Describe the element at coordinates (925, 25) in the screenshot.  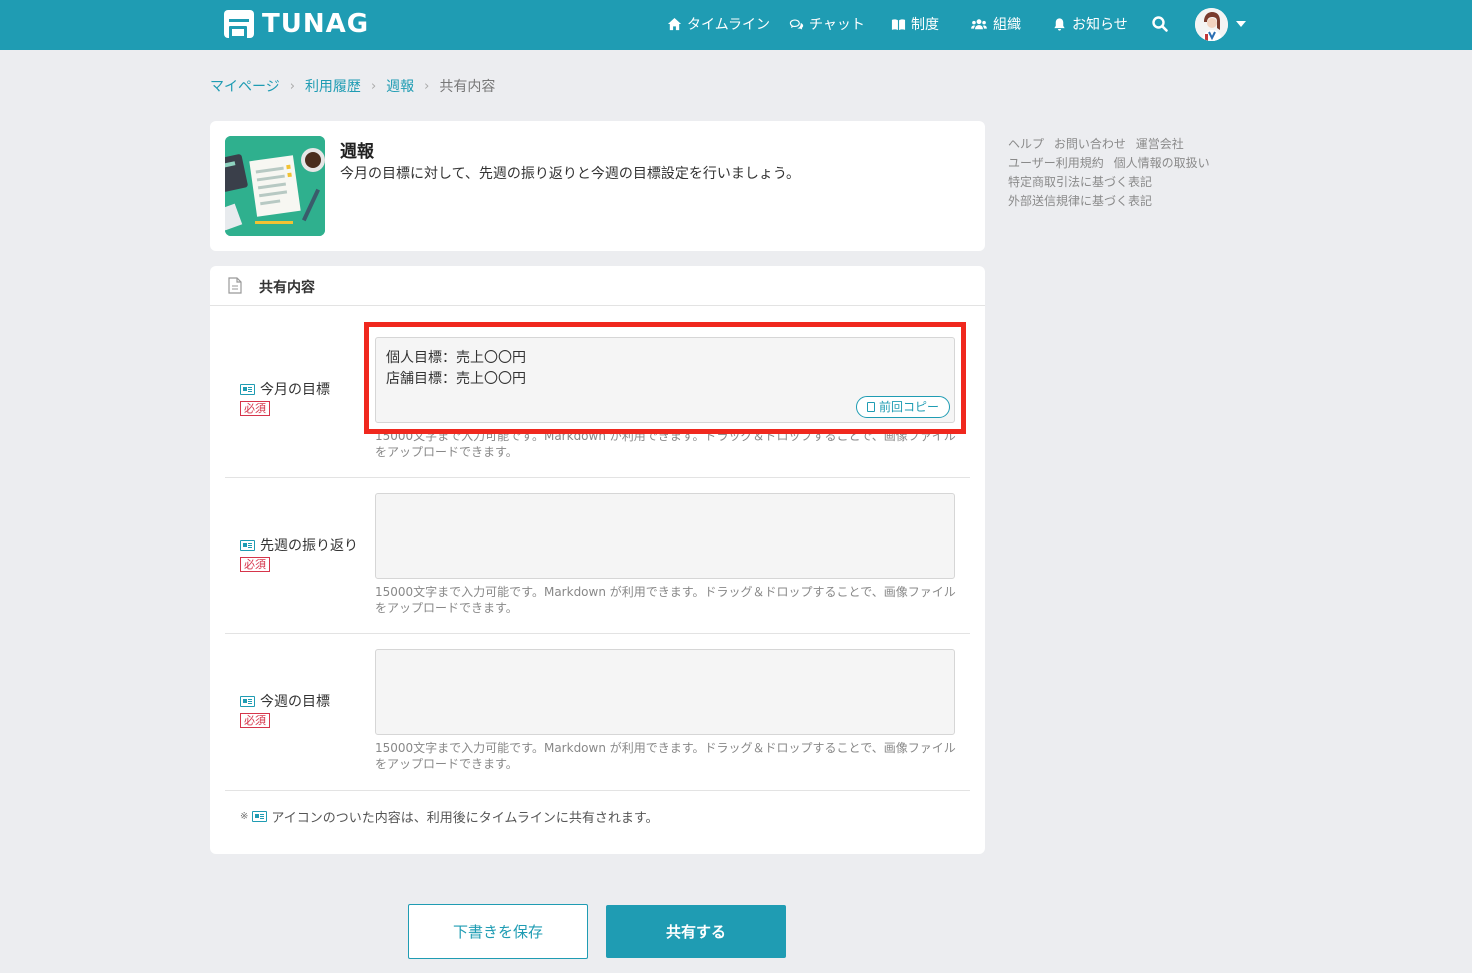
I see `nav-system-label: 制度` at that location.